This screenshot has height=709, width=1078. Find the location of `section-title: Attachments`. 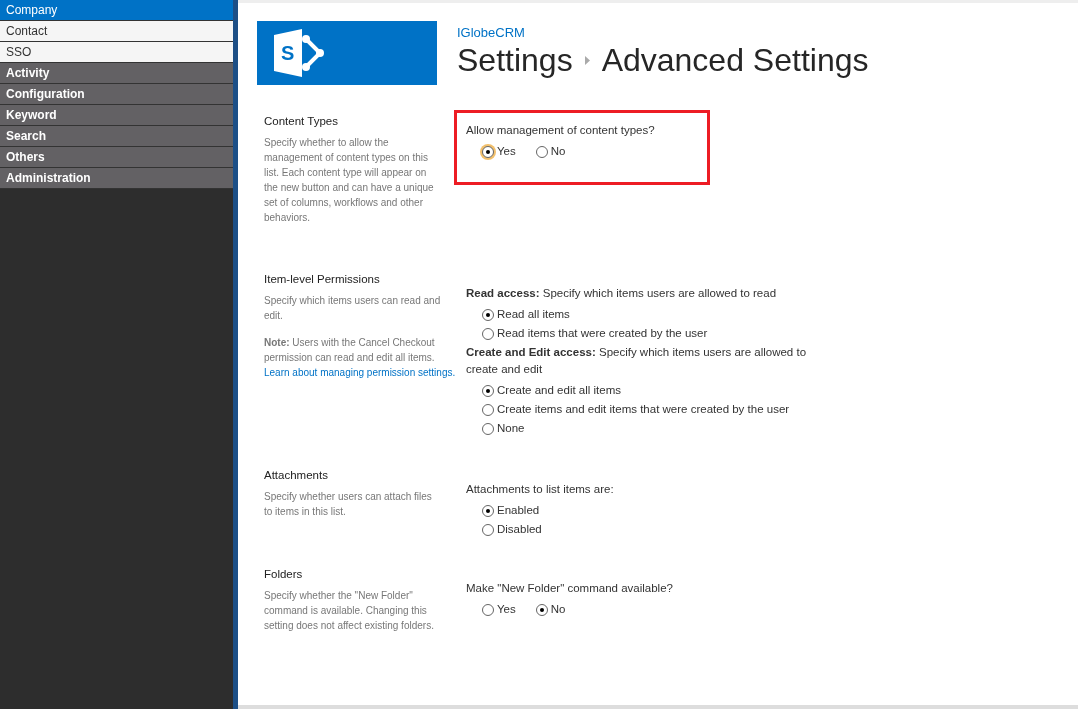

section-title: Attachments is located at coordinates (296, 475).